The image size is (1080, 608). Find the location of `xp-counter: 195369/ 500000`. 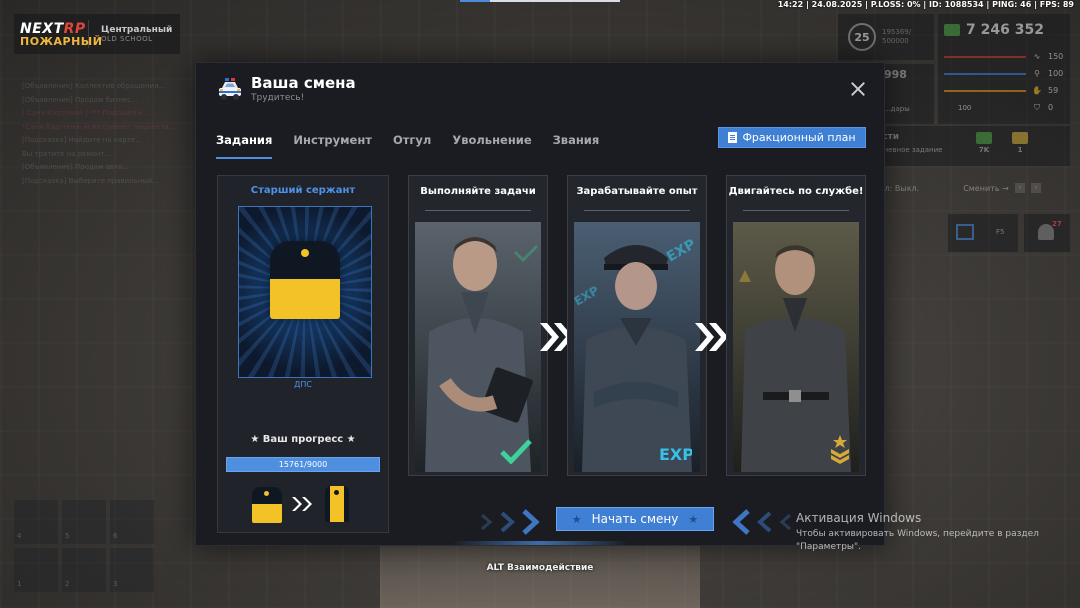

xp-counter: 195369/ 500000 is located at coordinates (896, 37).